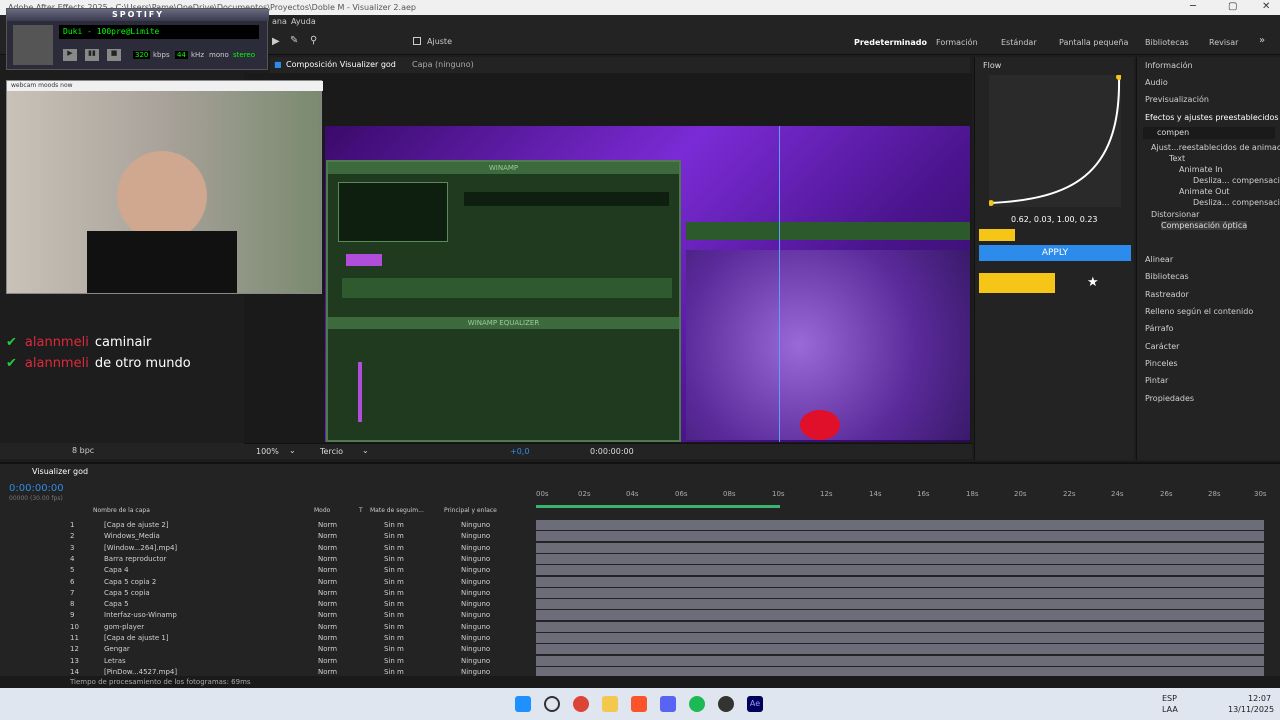 This screenshot has height=720, width=1280. What do you see at coordinates (726, 704) in the screenshot?
I see `obs-icon` at bounding box center [726, 704].